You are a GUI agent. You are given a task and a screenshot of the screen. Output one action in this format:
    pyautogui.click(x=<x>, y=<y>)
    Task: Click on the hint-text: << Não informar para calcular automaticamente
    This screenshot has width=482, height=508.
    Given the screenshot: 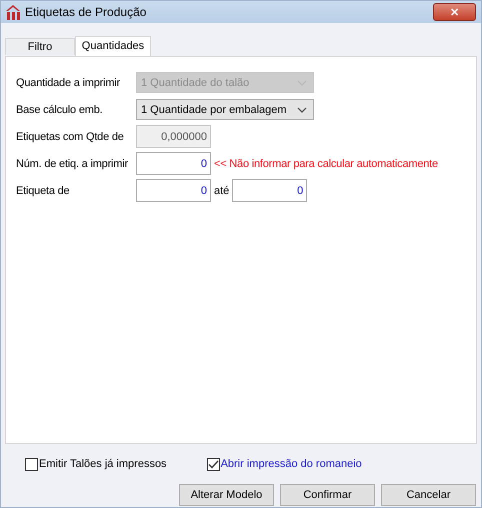 What is the action you would take?
    pyautogui.click(x=326, y=164)
    